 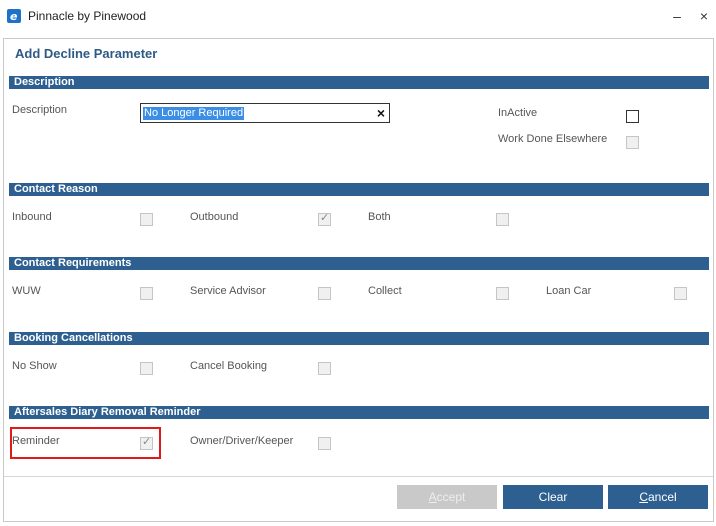 I want to click on svg-text: e, so click(x=14, y=16).